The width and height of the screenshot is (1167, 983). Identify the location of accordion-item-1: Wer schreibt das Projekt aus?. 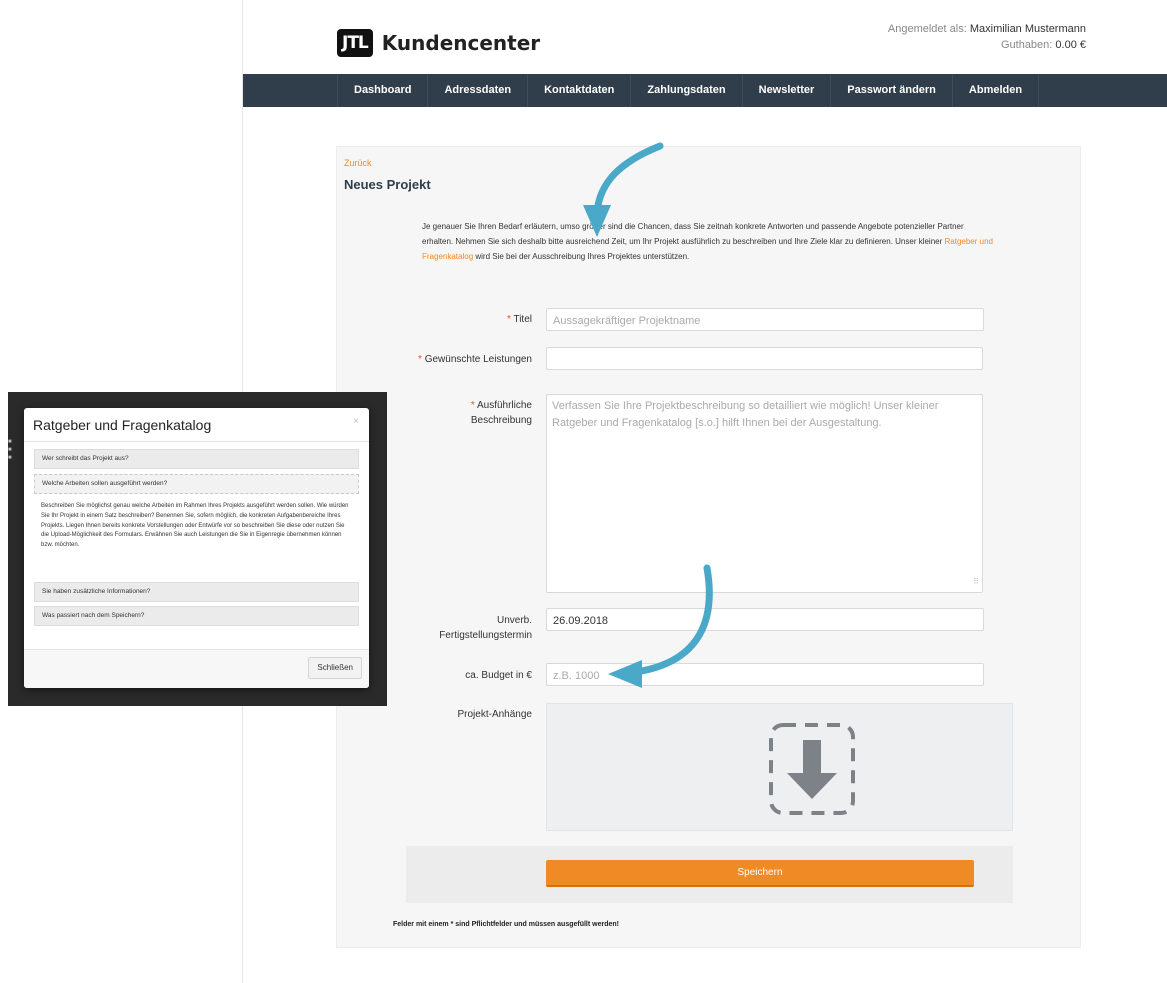
(196, 459).